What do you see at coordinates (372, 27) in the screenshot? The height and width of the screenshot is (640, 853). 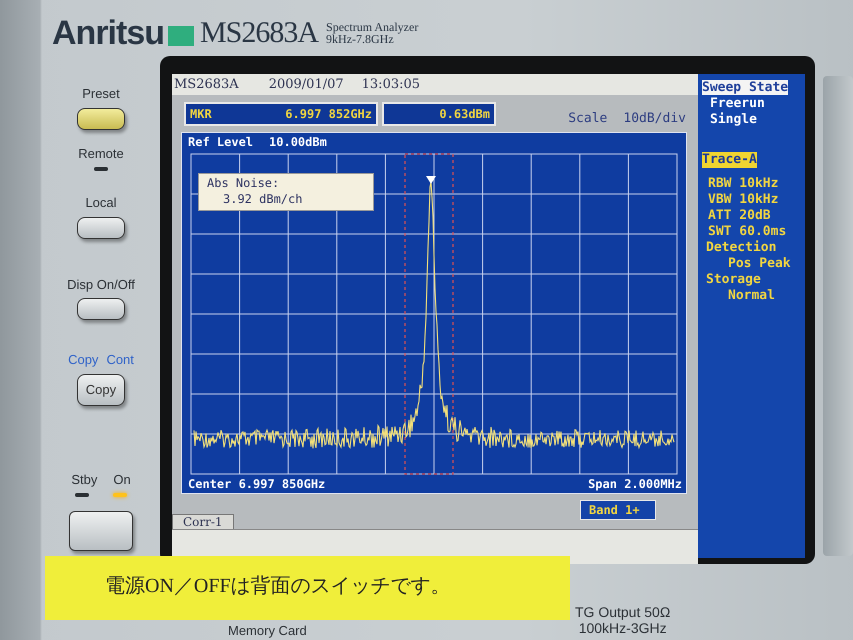 I see `subtitle: Spectrum Analyzer` at bounding box center [372, 27].